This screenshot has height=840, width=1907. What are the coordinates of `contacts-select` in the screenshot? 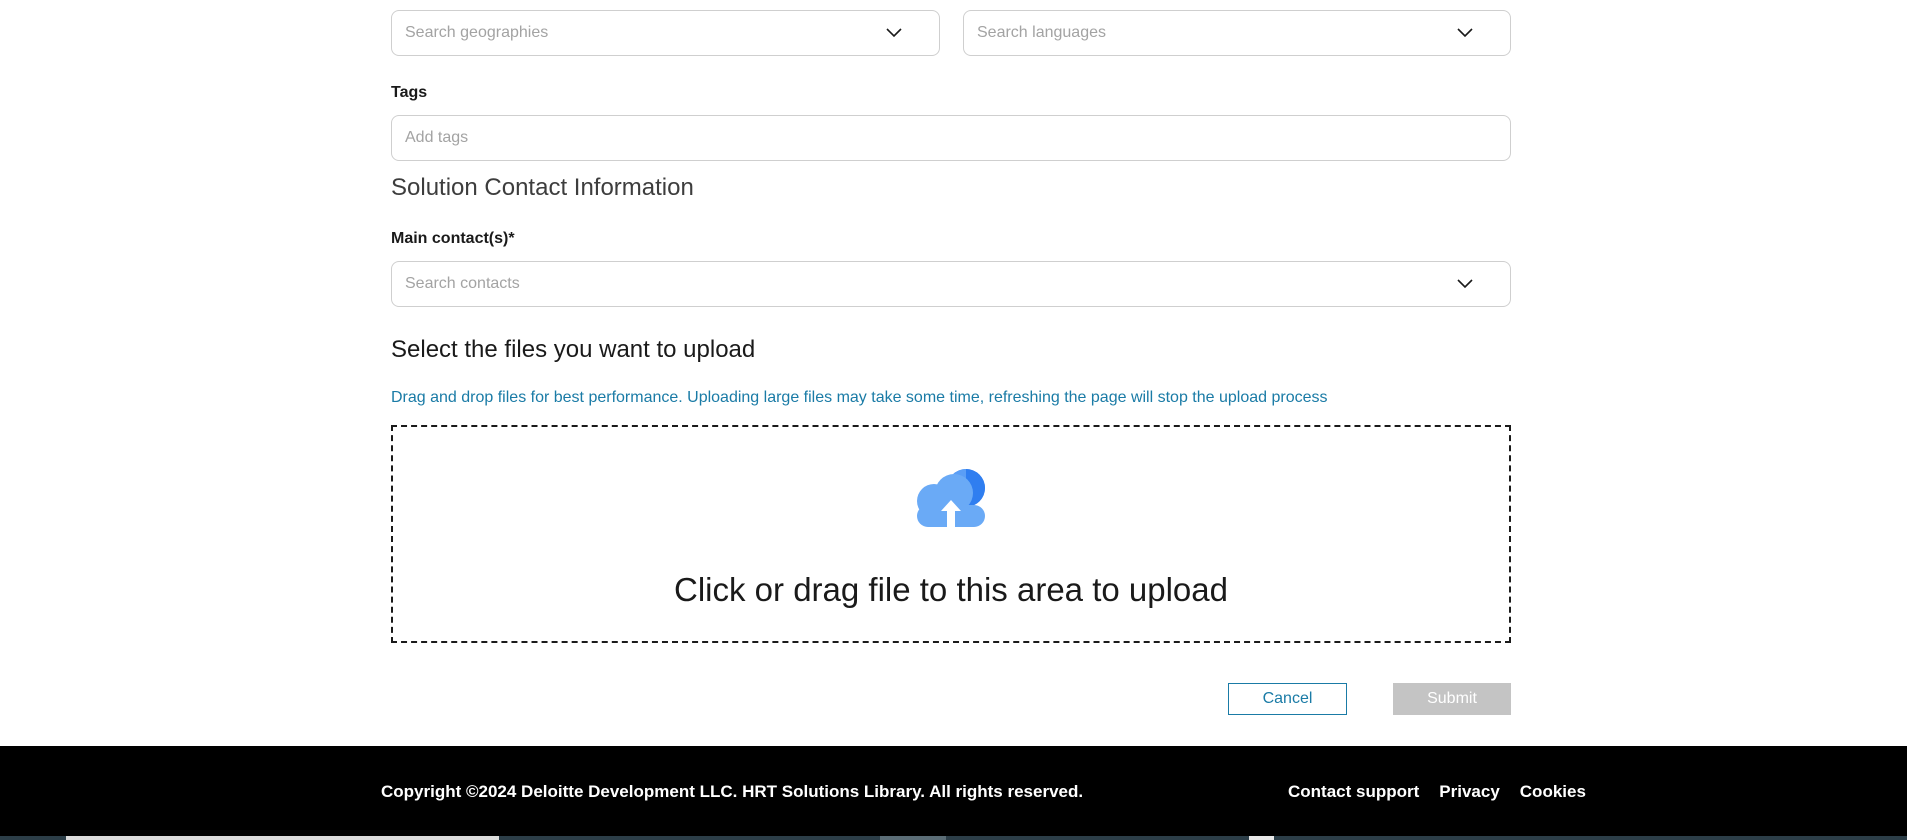 It's located at (951, 284).